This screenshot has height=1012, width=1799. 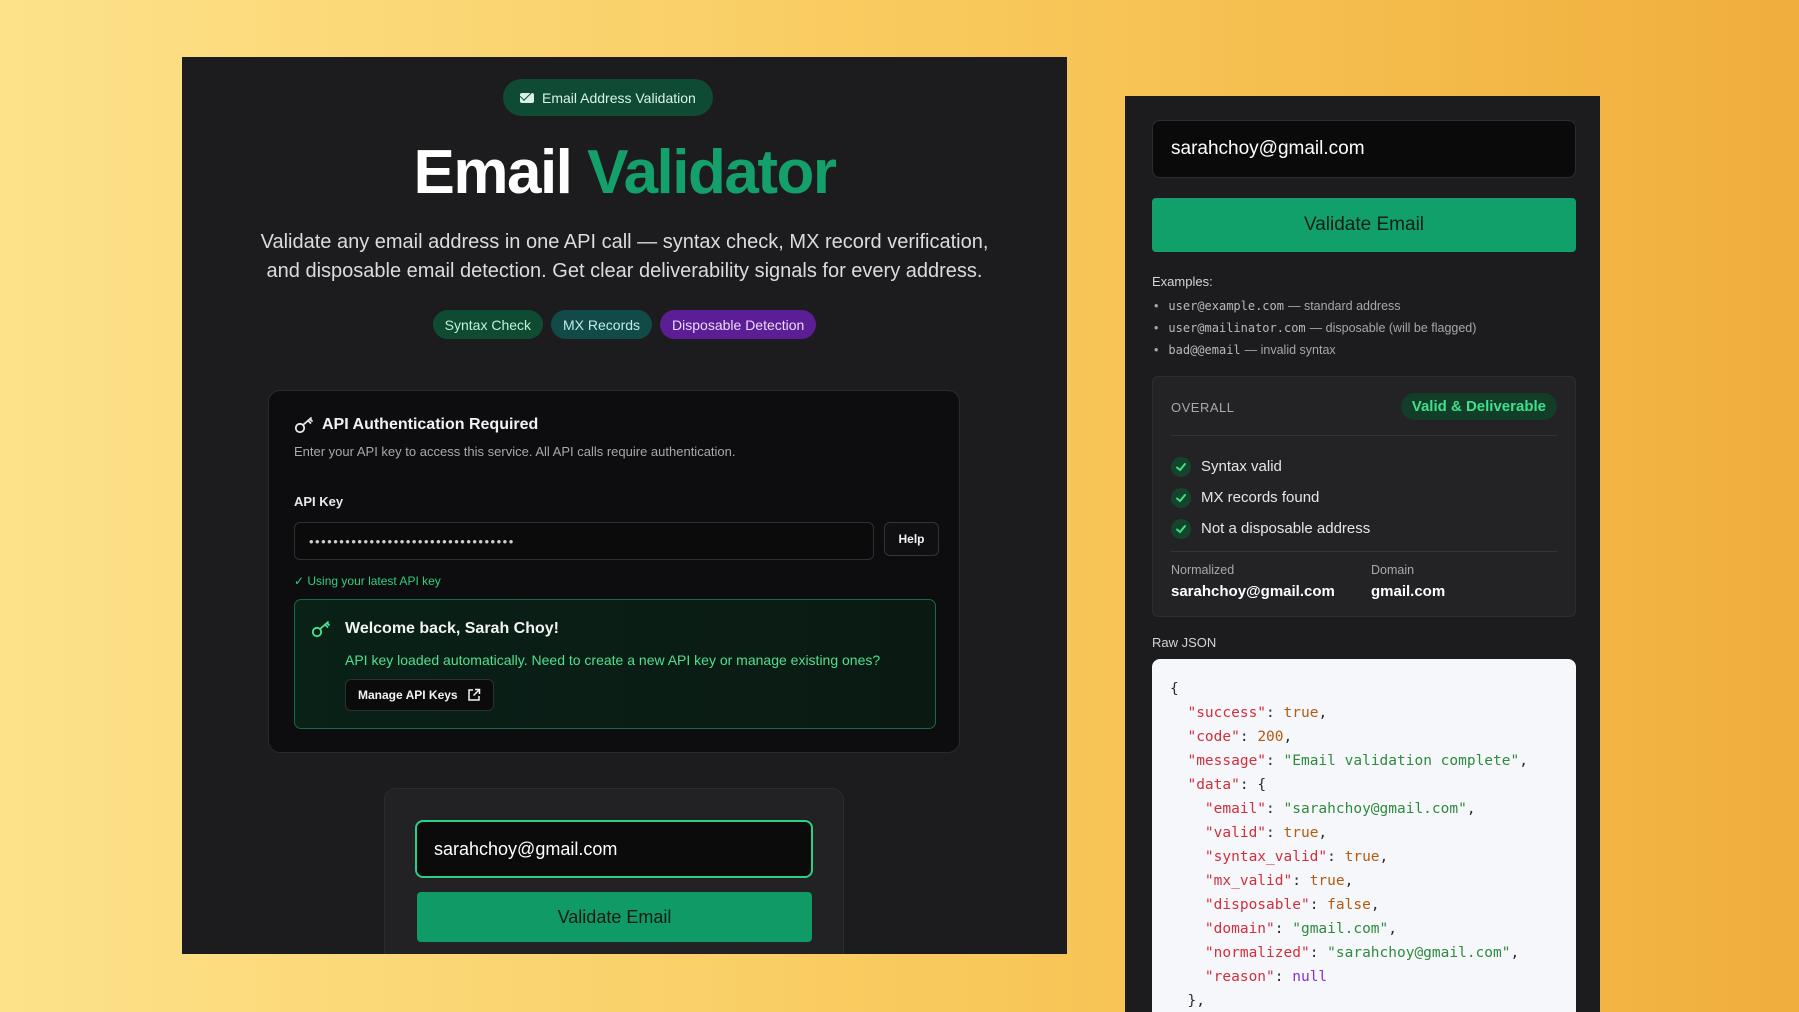 I want to click on validate-form-card: sarahchoy@gmail.com Validate Email, so click(x=614, y=871).